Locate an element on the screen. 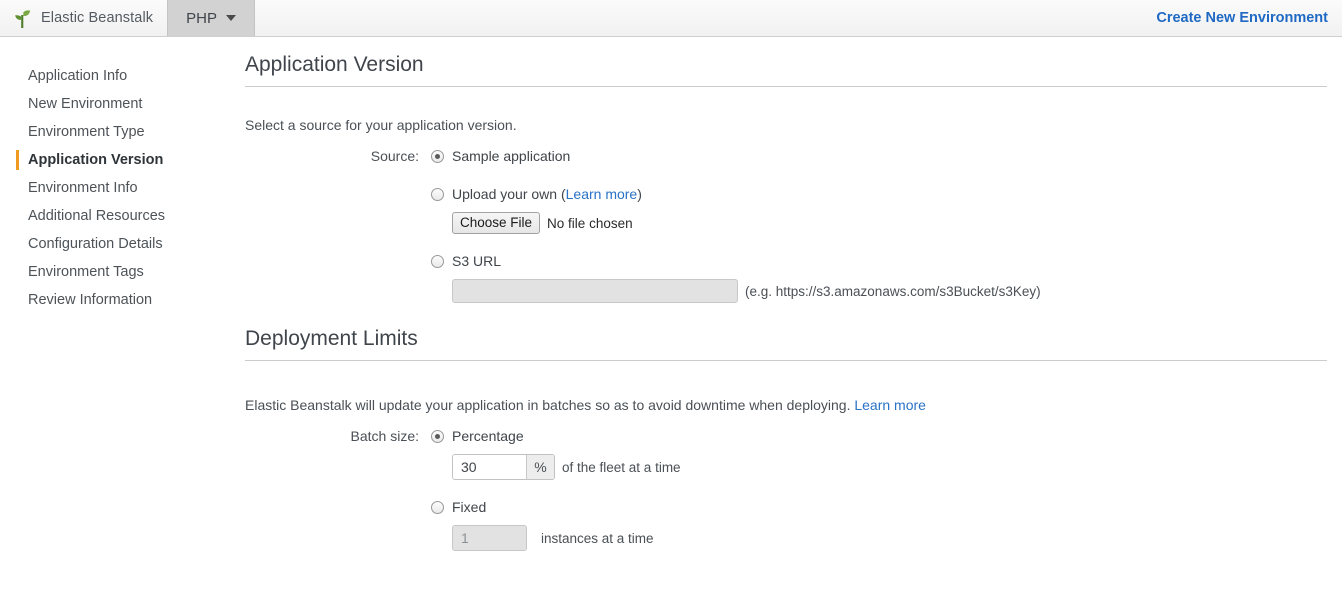 Image resolution: width=1342 pixels, height=589 pixels. choose-file-button: Choose File is located at coordinates (496, 223).